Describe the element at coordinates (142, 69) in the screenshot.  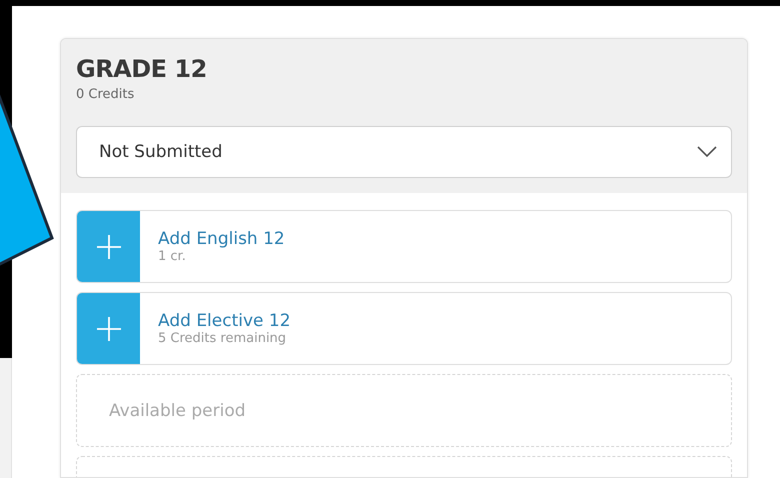
I see `grade-title: GRADE 12` at that location.